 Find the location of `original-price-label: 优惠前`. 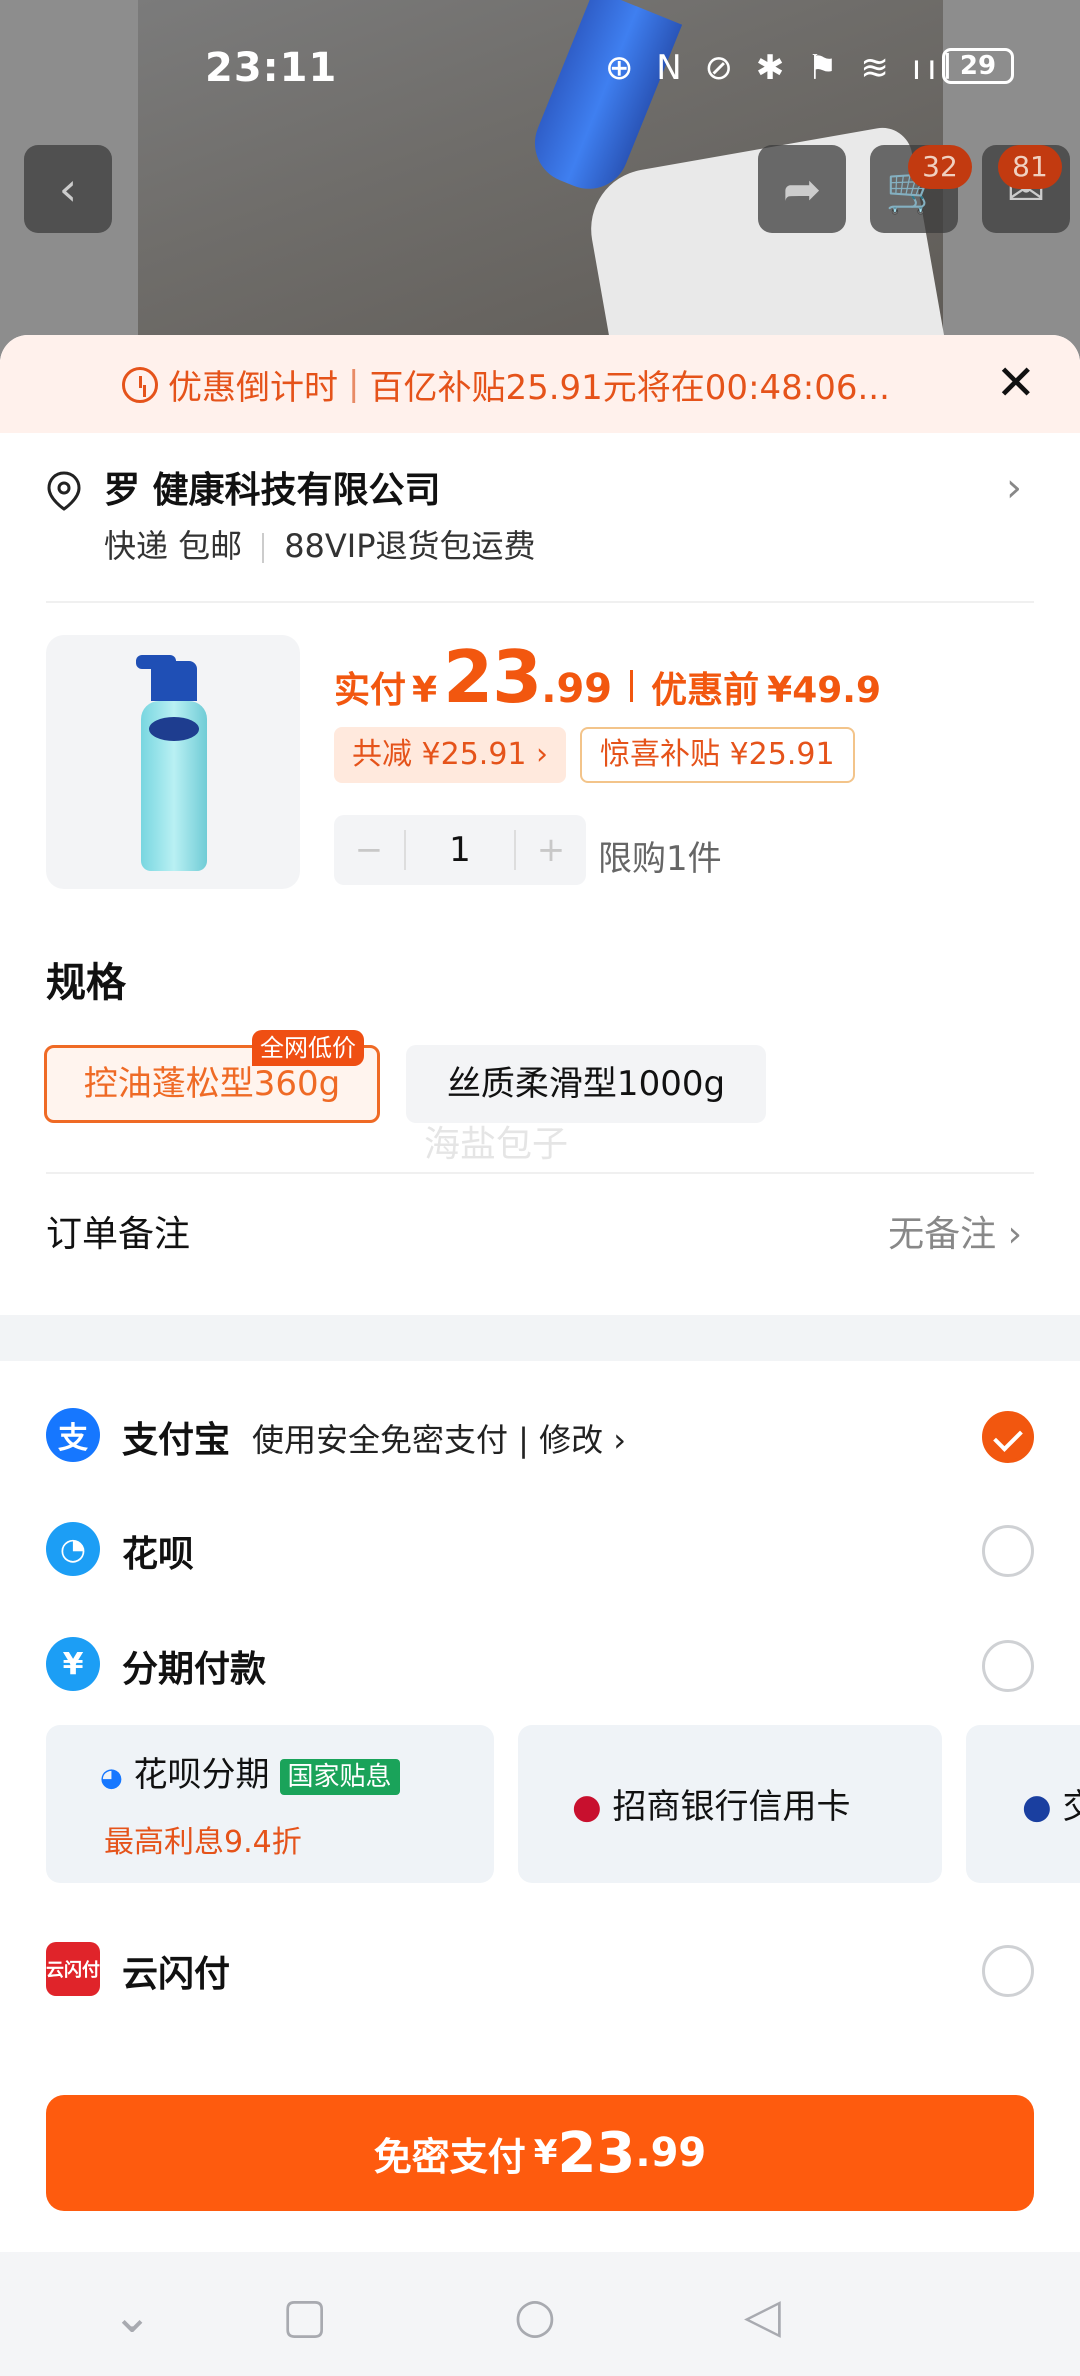

original-price-label: 优惠前 is located at coordinates (705, 690).